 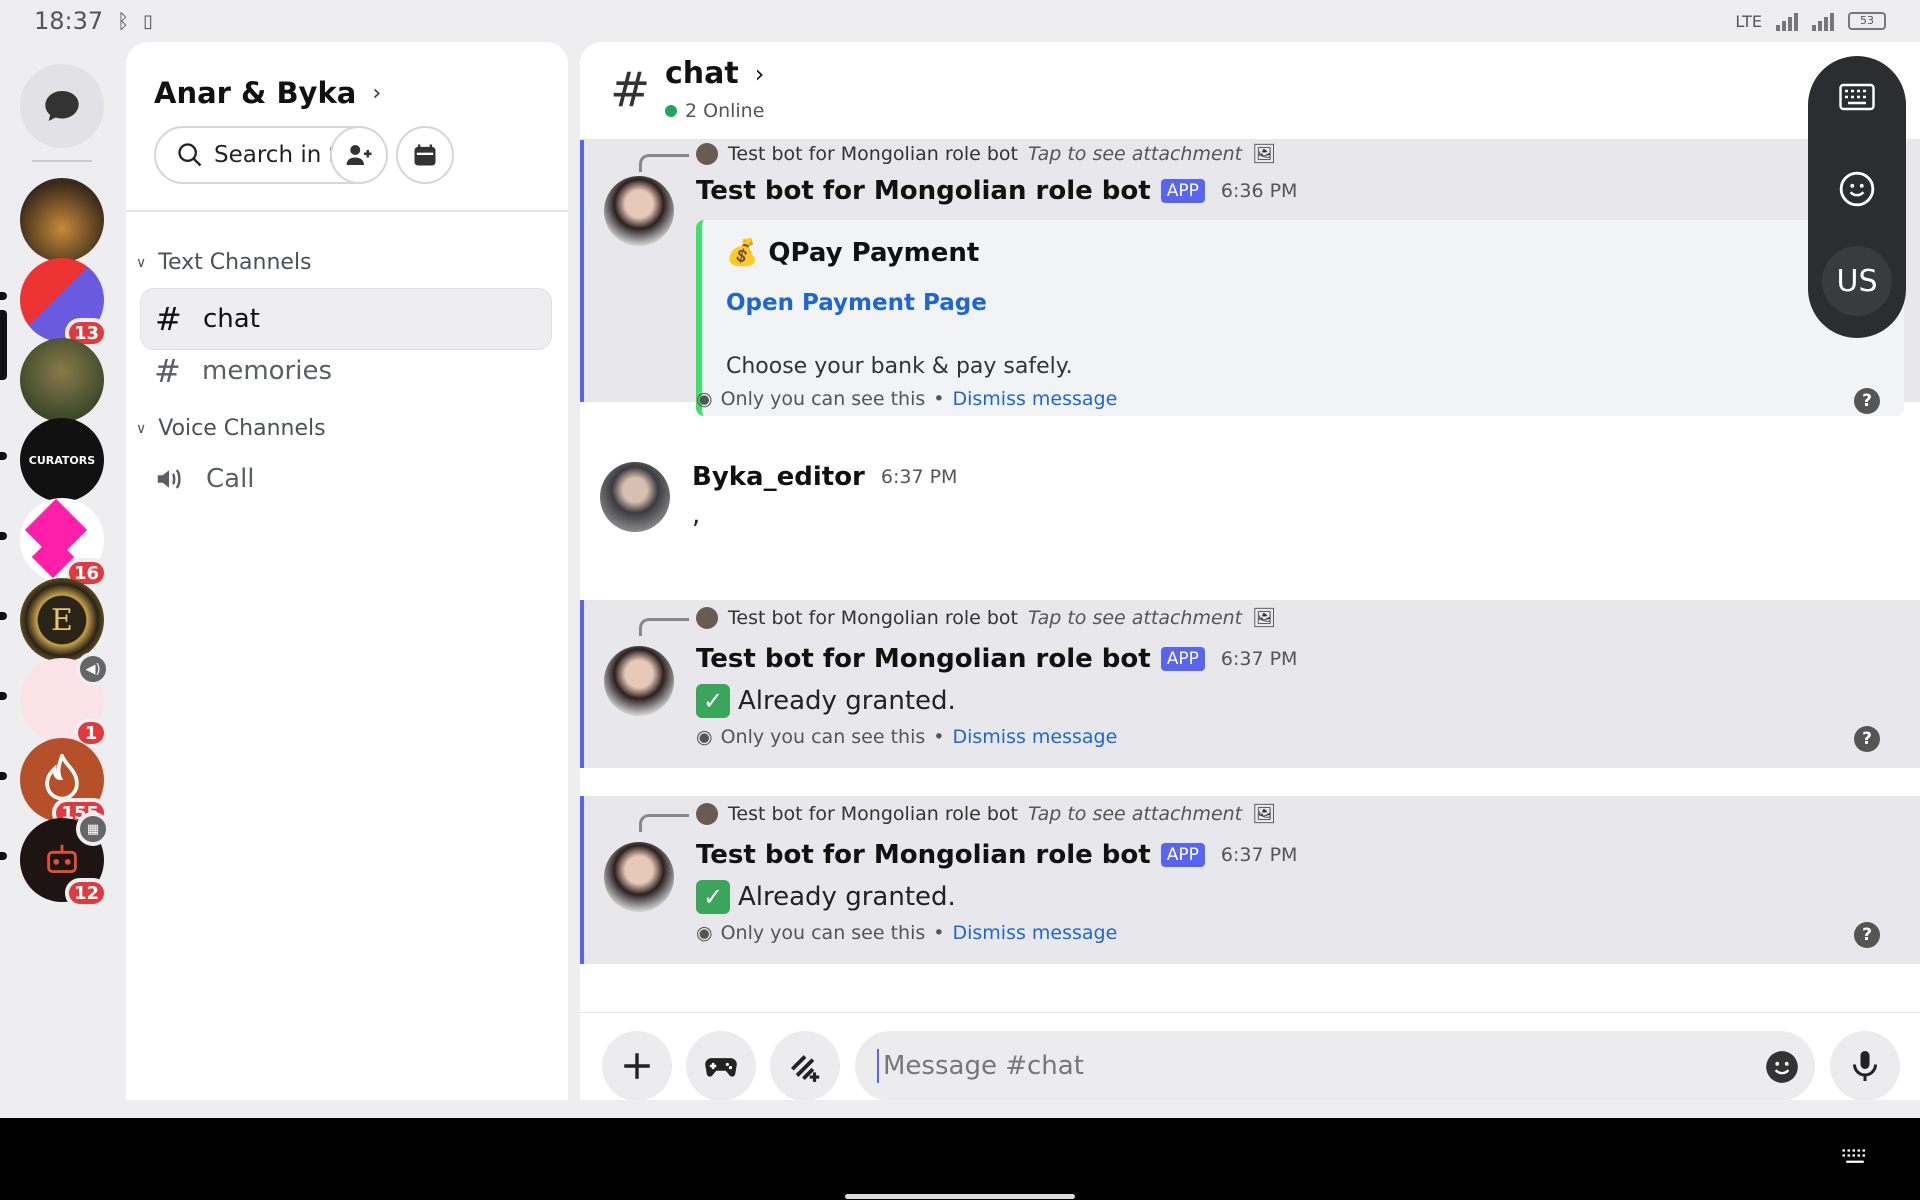 What do you see at coordinates (123, 21) in the screenshot?
I see `bluetooth-icon: ᛒ` at bounding box center [123, 21].